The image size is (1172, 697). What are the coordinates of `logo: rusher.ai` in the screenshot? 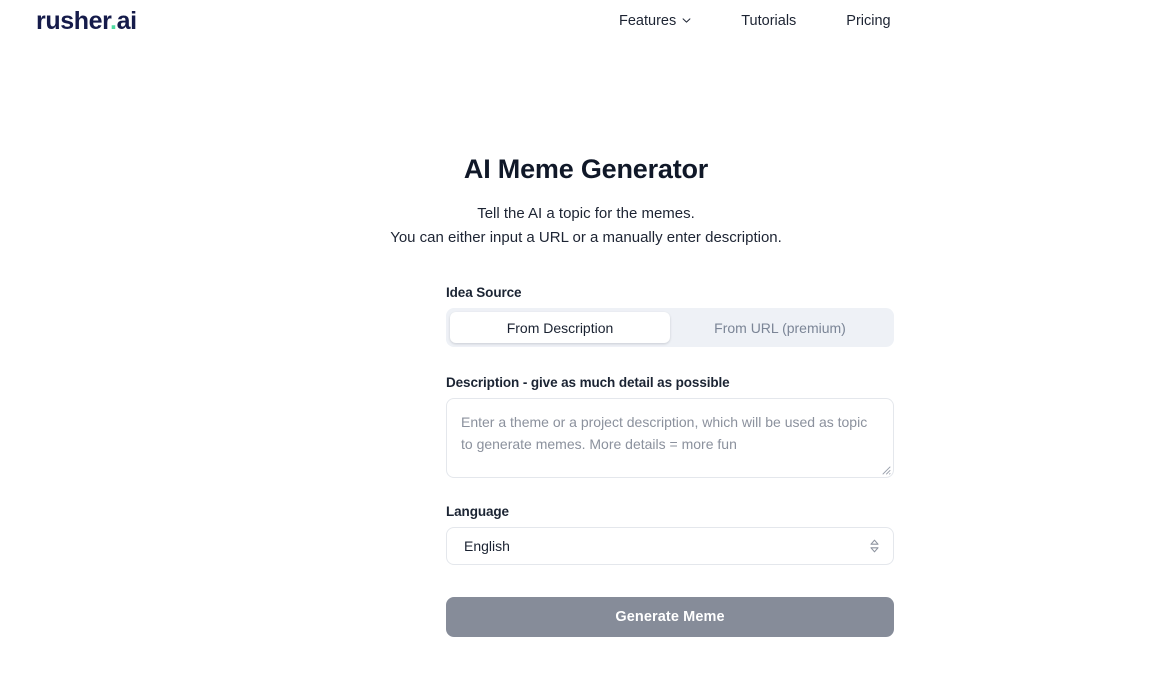 It's located at (86, 21).